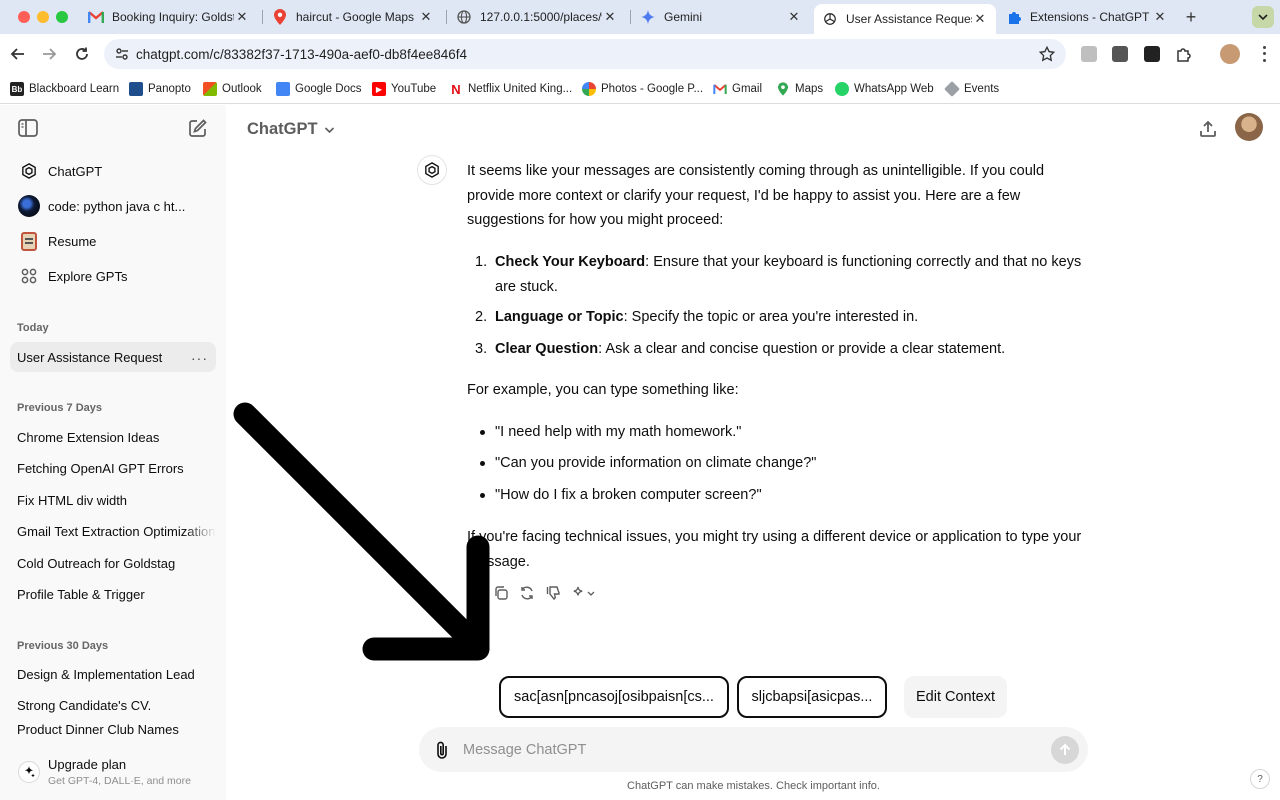  I want to click on edit-context-button: Edit Context, so click(955, 697).